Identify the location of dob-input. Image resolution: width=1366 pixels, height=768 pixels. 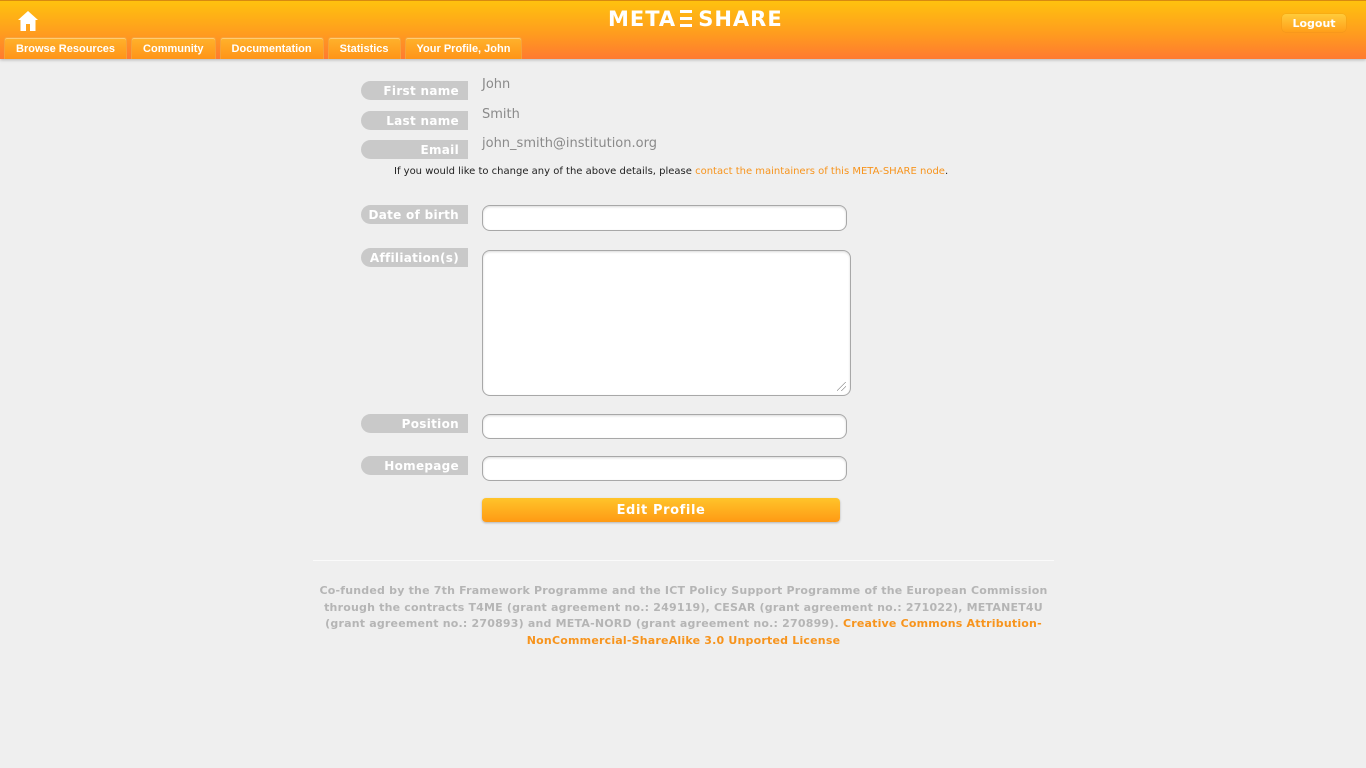
(664, 218).